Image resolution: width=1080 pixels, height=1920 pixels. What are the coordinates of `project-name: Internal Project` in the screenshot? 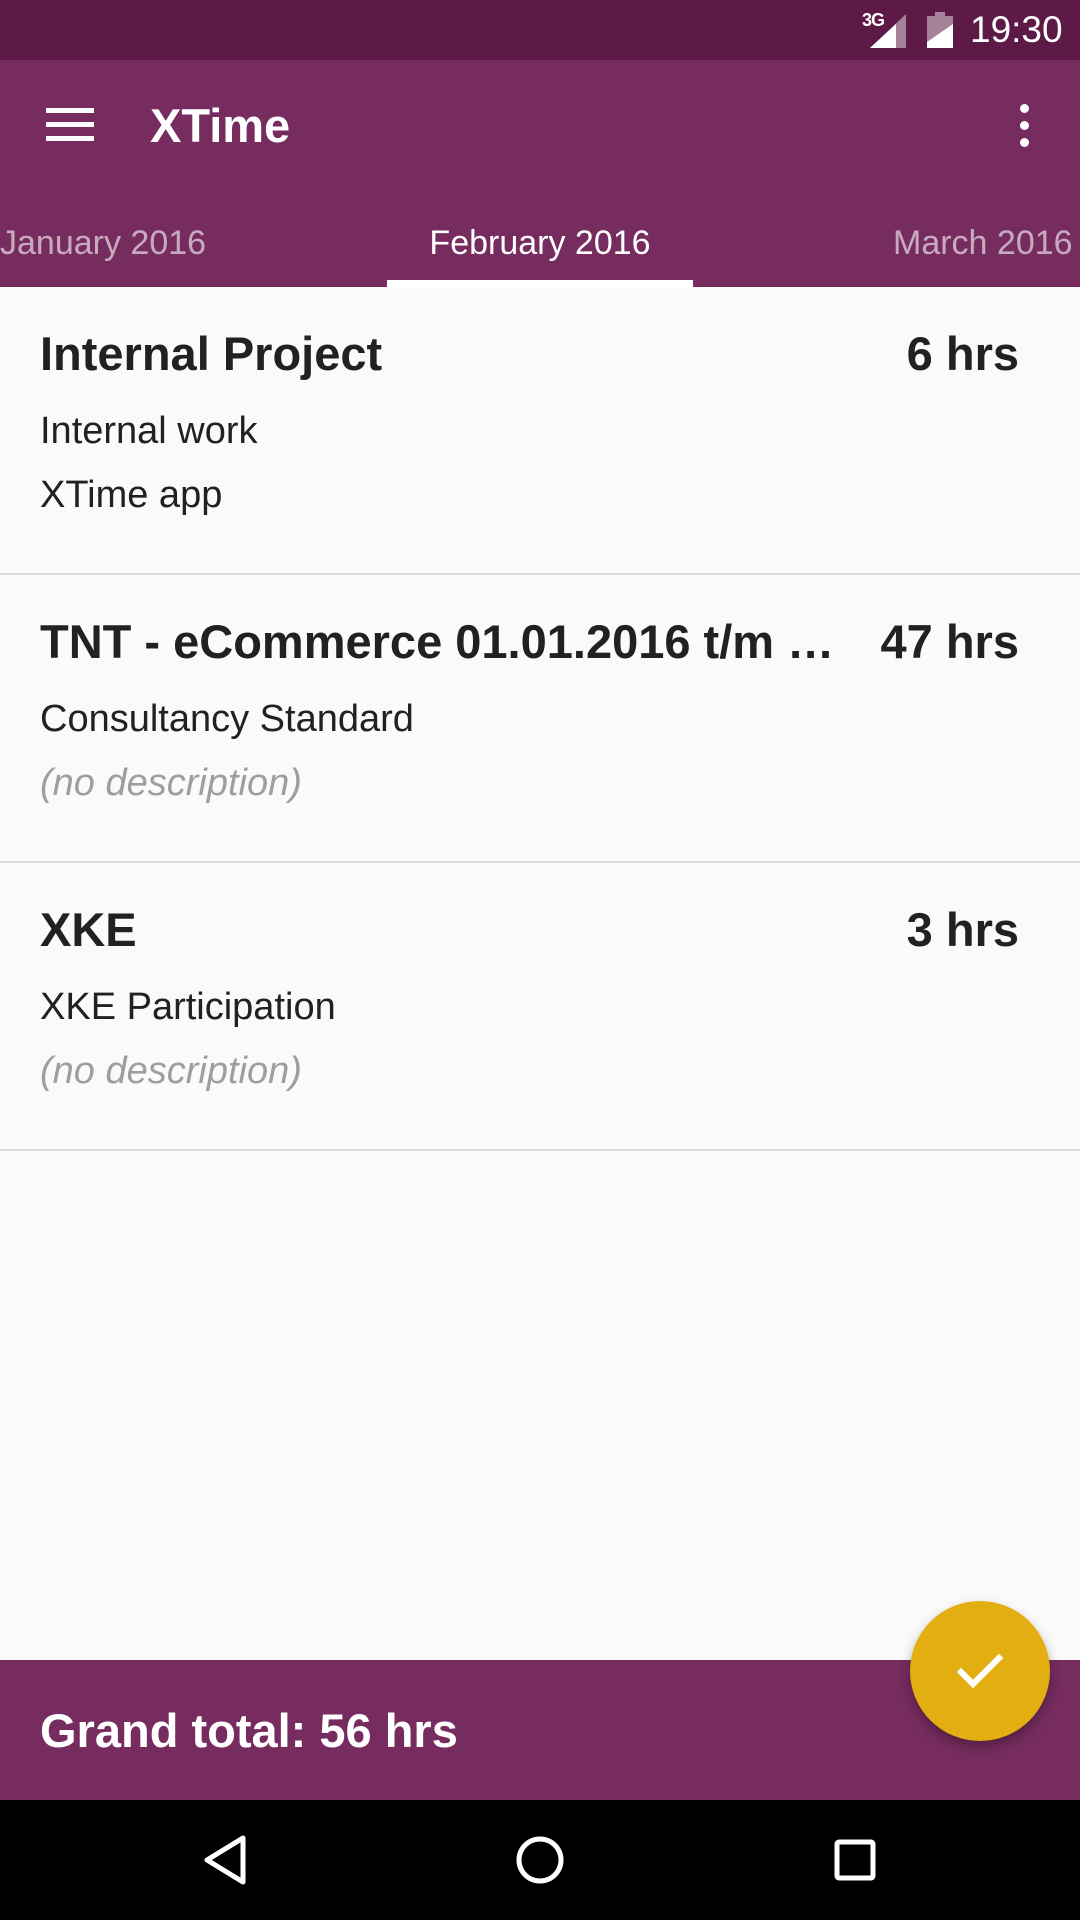 It's located at (211, 353).